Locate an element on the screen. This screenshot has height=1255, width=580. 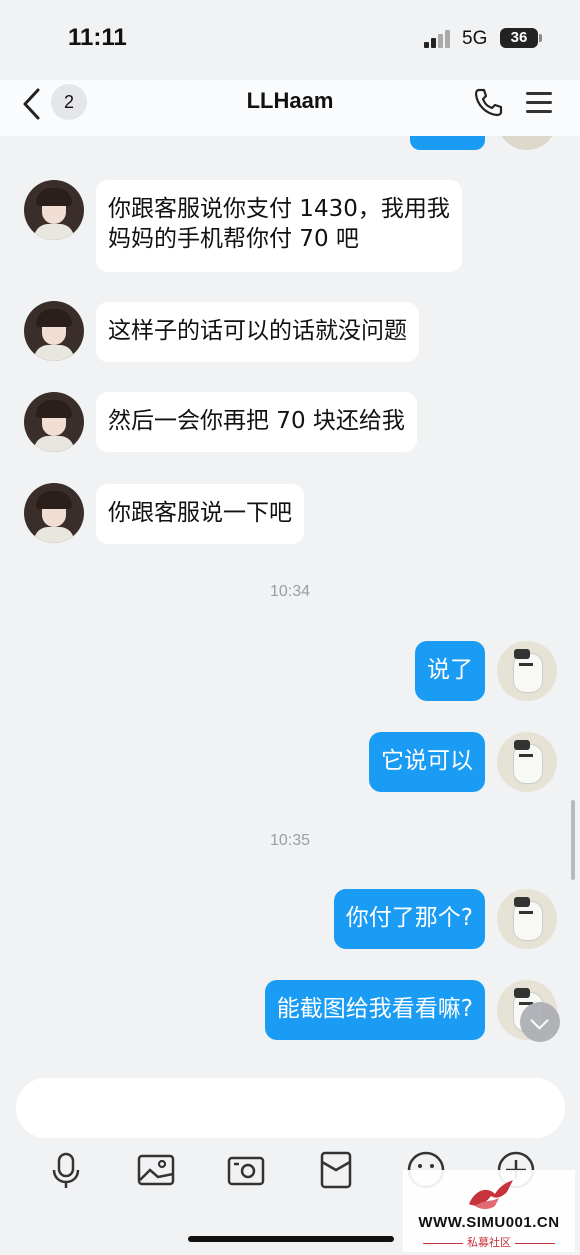
network-type: 5G is located at coordinates (475, 38).